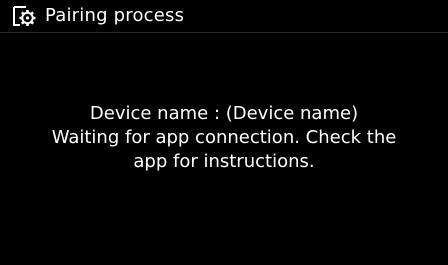  Describe the element at coordinates (224, 113) in the screenshot. I see `device-name-text: Device name : (Device name)` at that location.